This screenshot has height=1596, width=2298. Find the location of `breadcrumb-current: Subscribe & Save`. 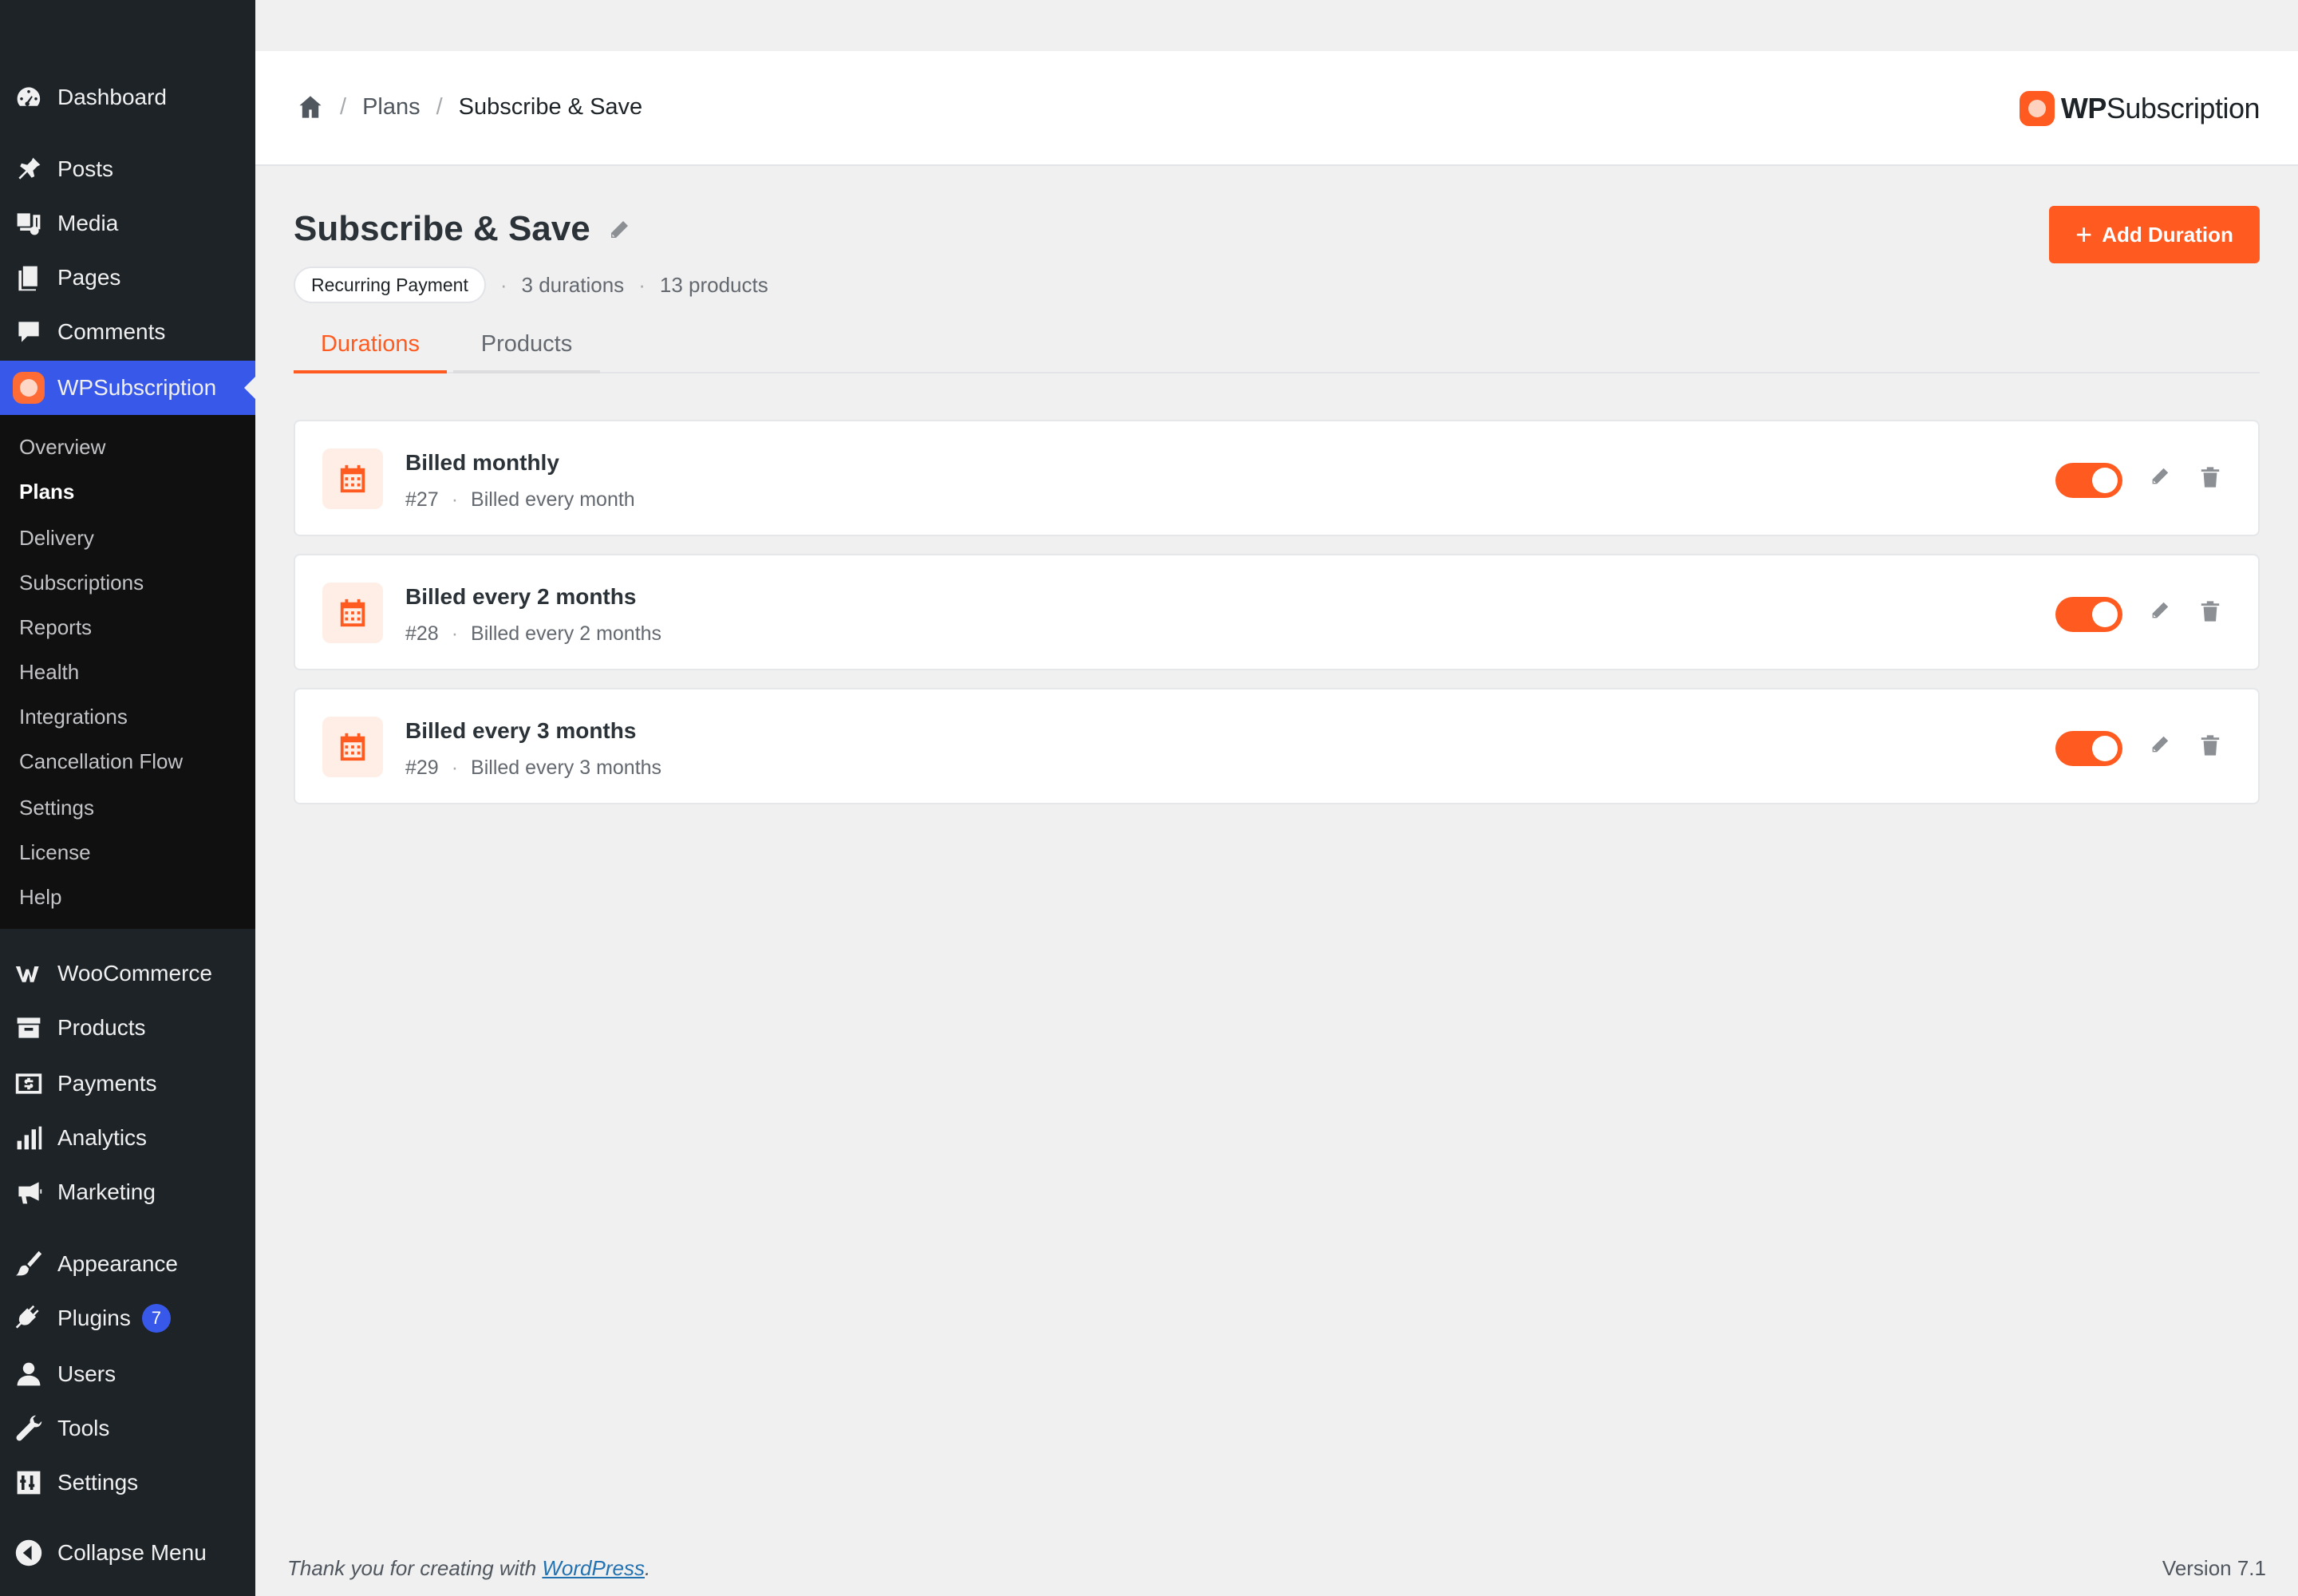

breadcrumb-current: Subscribe & Save is located at coordinates (551, 107).